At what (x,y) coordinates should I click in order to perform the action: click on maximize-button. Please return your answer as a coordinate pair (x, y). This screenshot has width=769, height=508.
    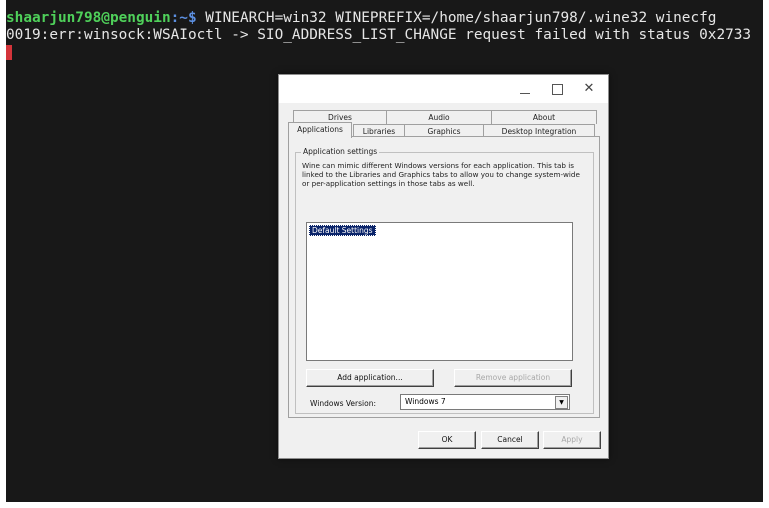
    Looking at the image, I should click on (557, 89).